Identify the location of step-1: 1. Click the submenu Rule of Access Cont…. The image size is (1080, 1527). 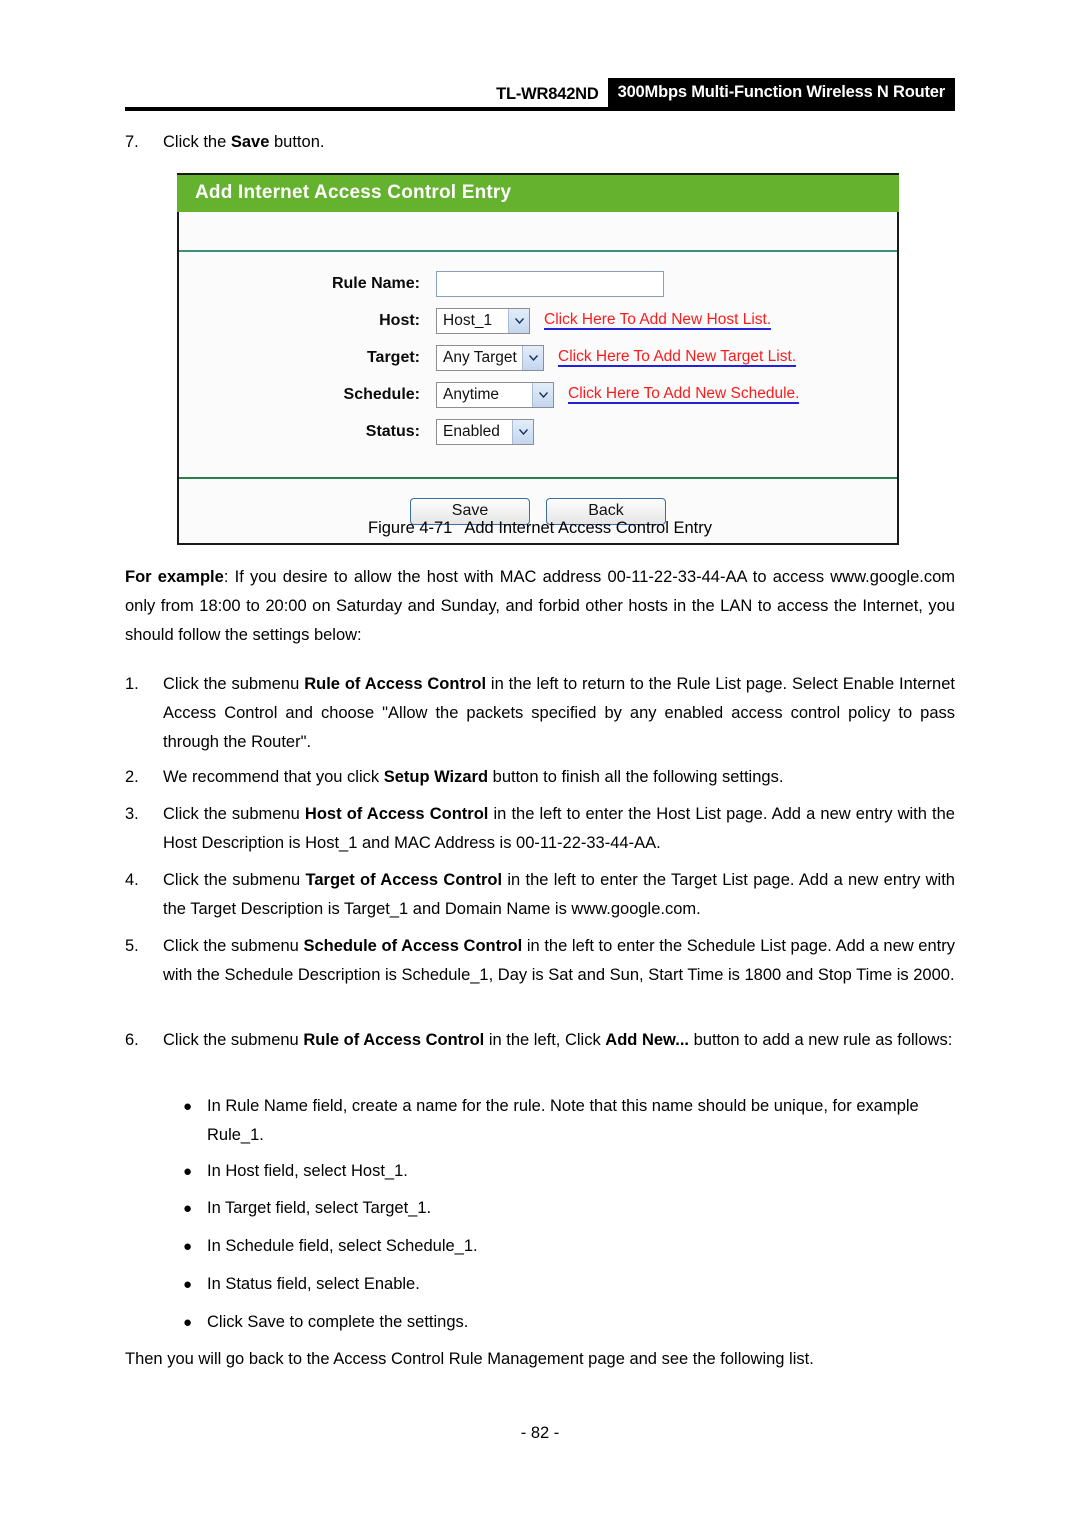
(540, 713).